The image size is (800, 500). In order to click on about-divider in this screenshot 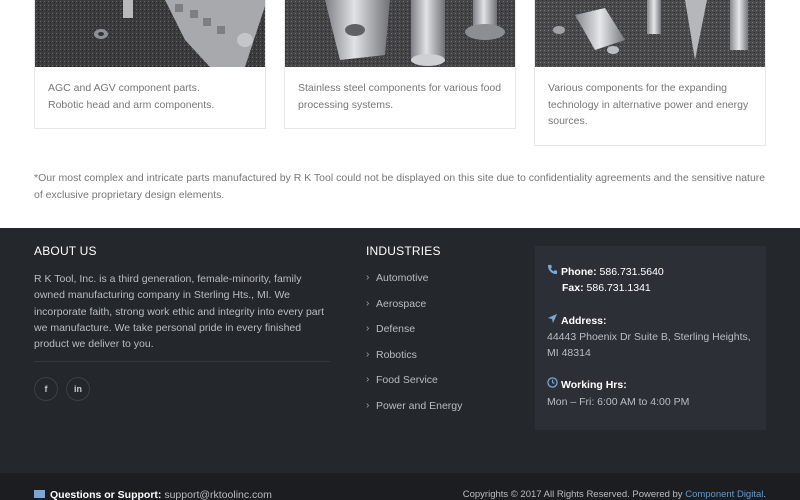, I will do `click(182, 362)`.